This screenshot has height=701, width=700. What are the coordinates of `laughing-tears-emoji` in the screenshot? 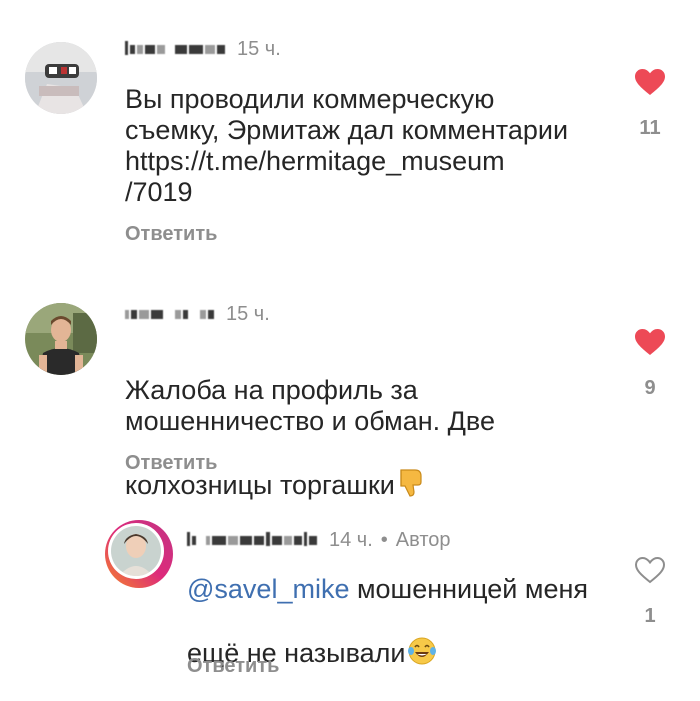 It's located at (422, 639).